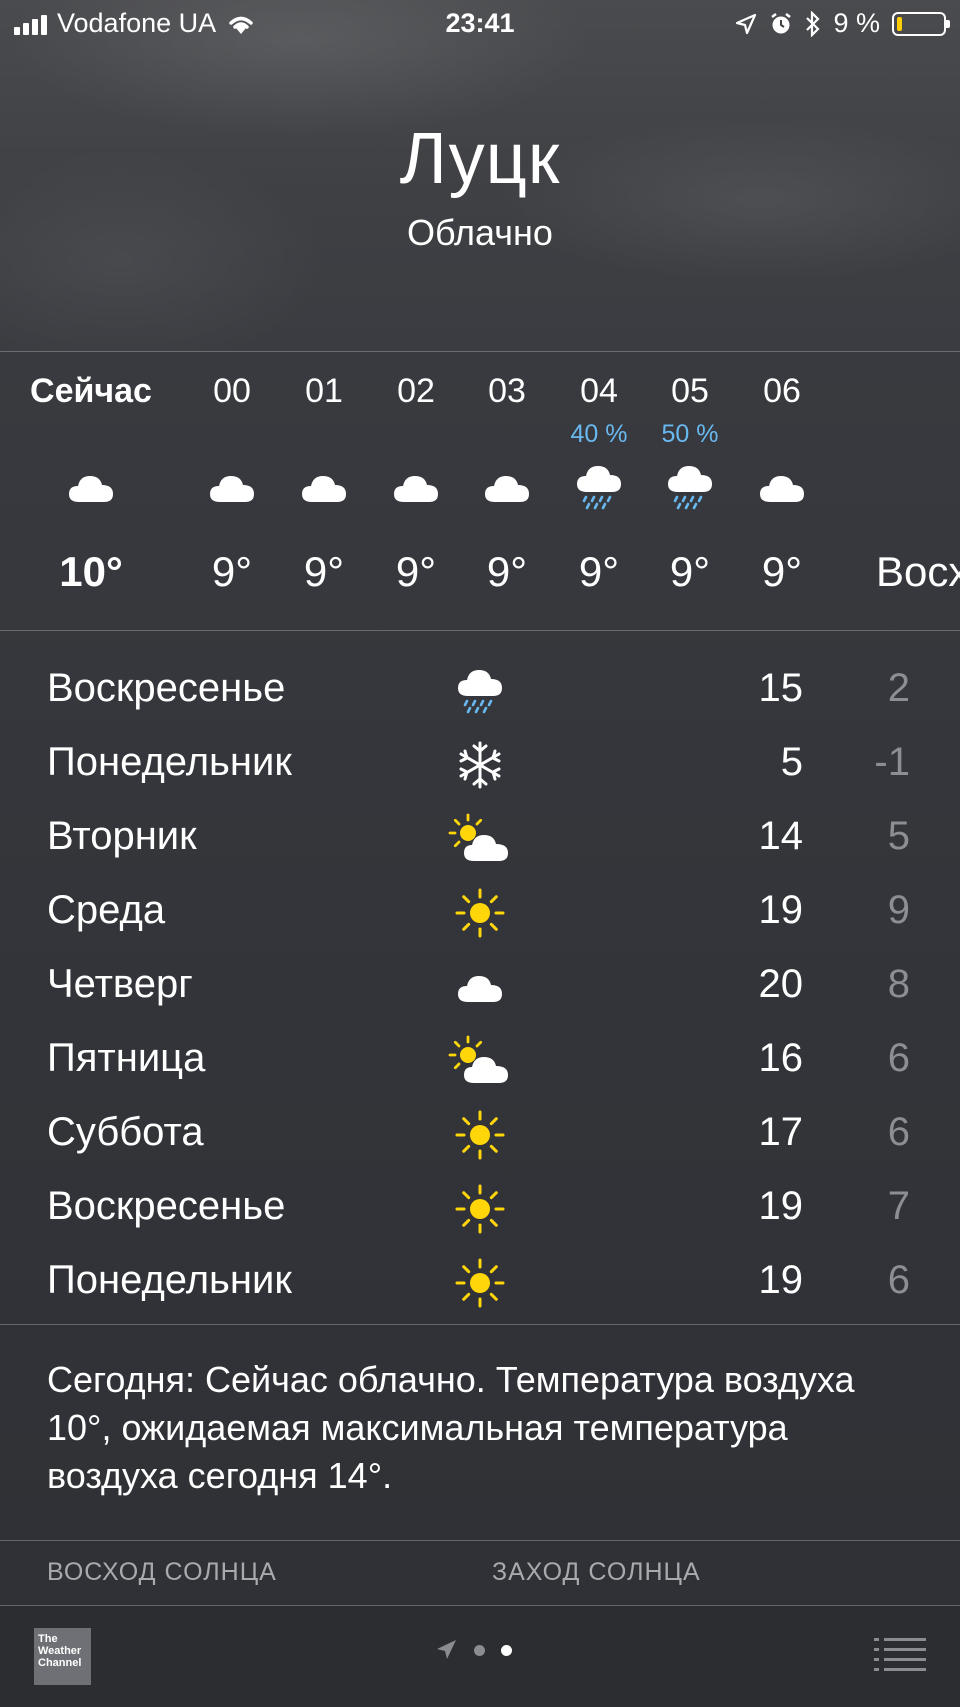 The image size is (960, 1707). I want to click on alarm-icon, so click(781, 22).